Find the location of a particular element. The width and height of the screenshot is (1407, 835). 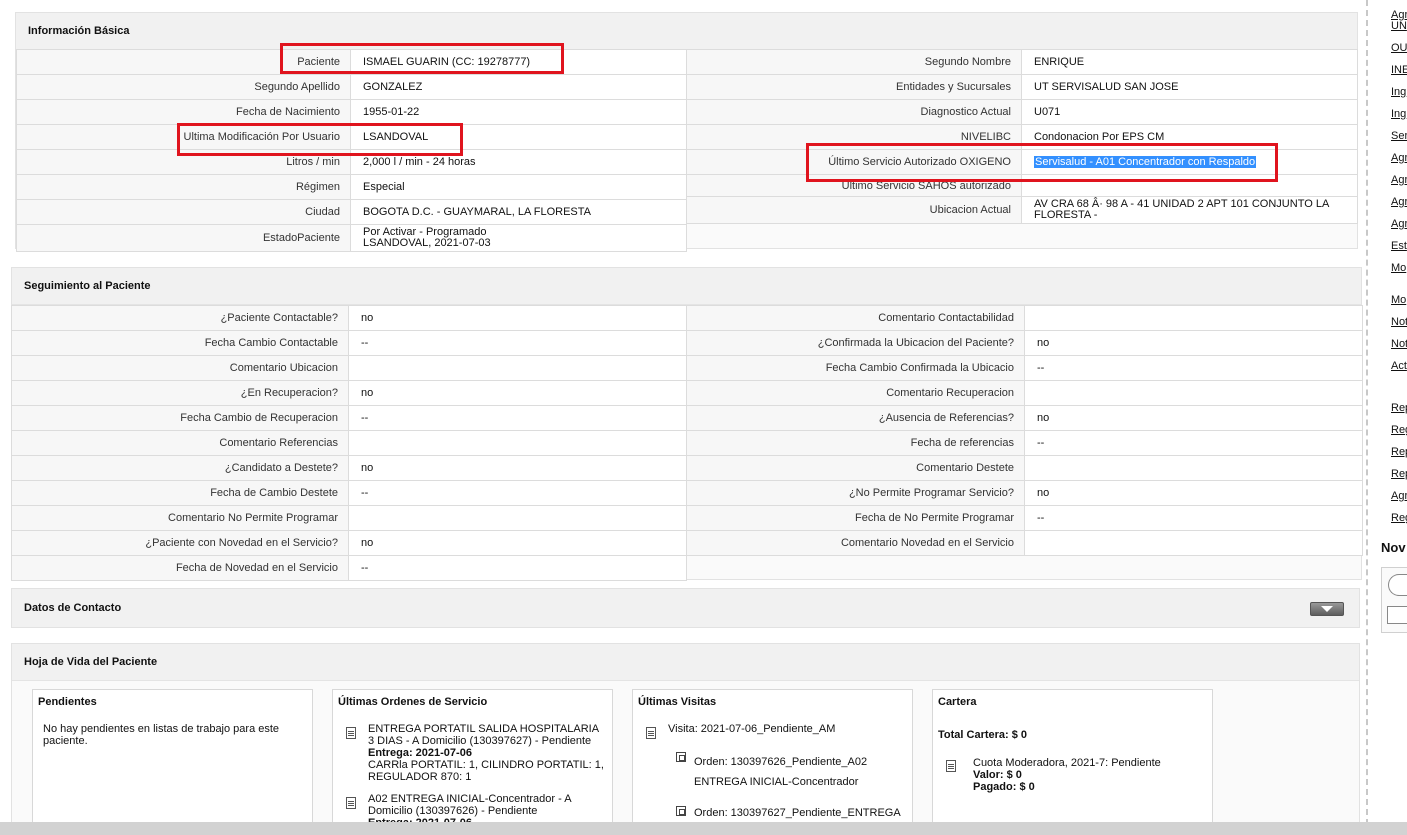

table-row: Régimen Especial is located at coordinates (351, 187).